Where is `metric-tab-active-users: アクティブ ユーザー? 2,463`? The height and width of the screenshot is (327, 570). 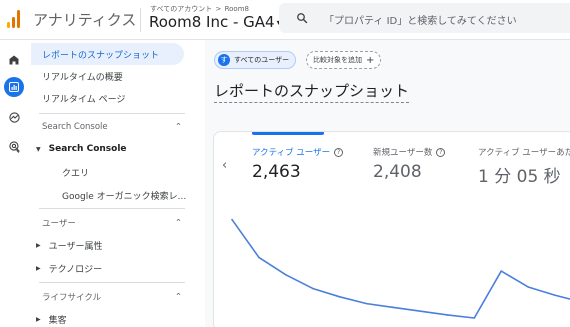
metric-tab-active-users: アクティブ ユーザー? 2,463 is located at coordinates (298, 164).